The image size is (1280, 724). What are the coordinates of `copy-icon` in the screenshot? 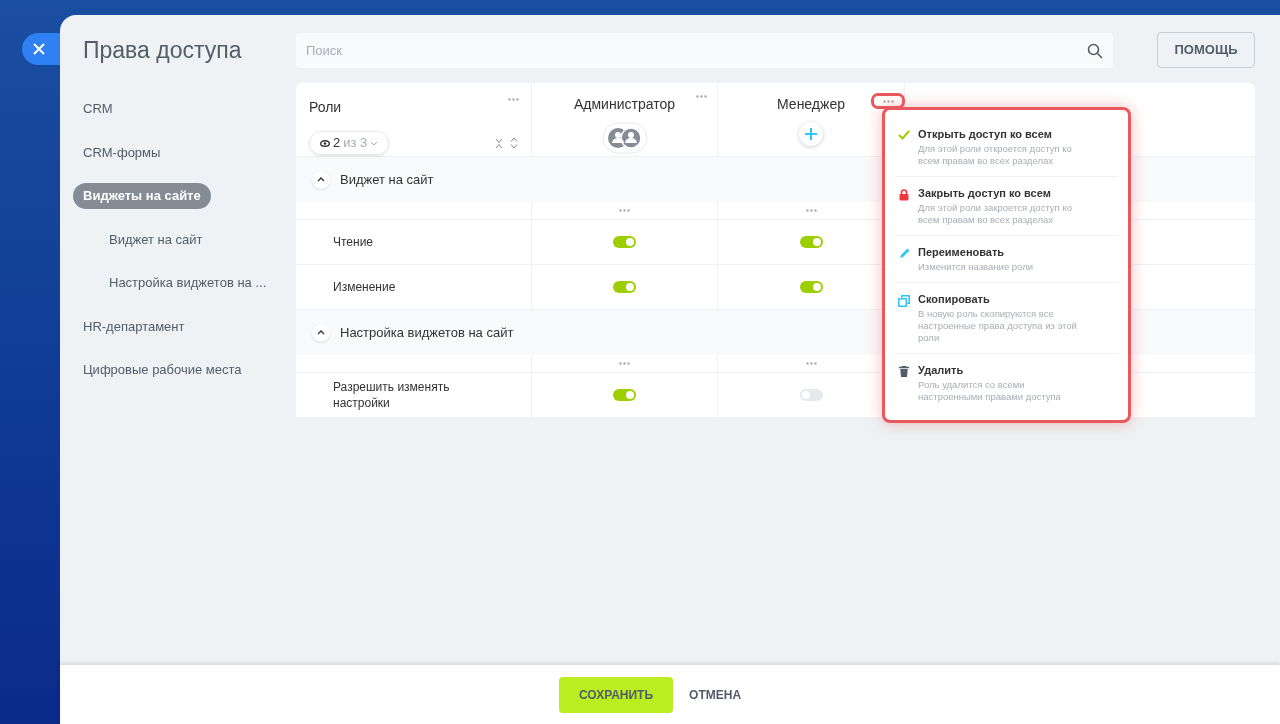 It's located at (904, 301).